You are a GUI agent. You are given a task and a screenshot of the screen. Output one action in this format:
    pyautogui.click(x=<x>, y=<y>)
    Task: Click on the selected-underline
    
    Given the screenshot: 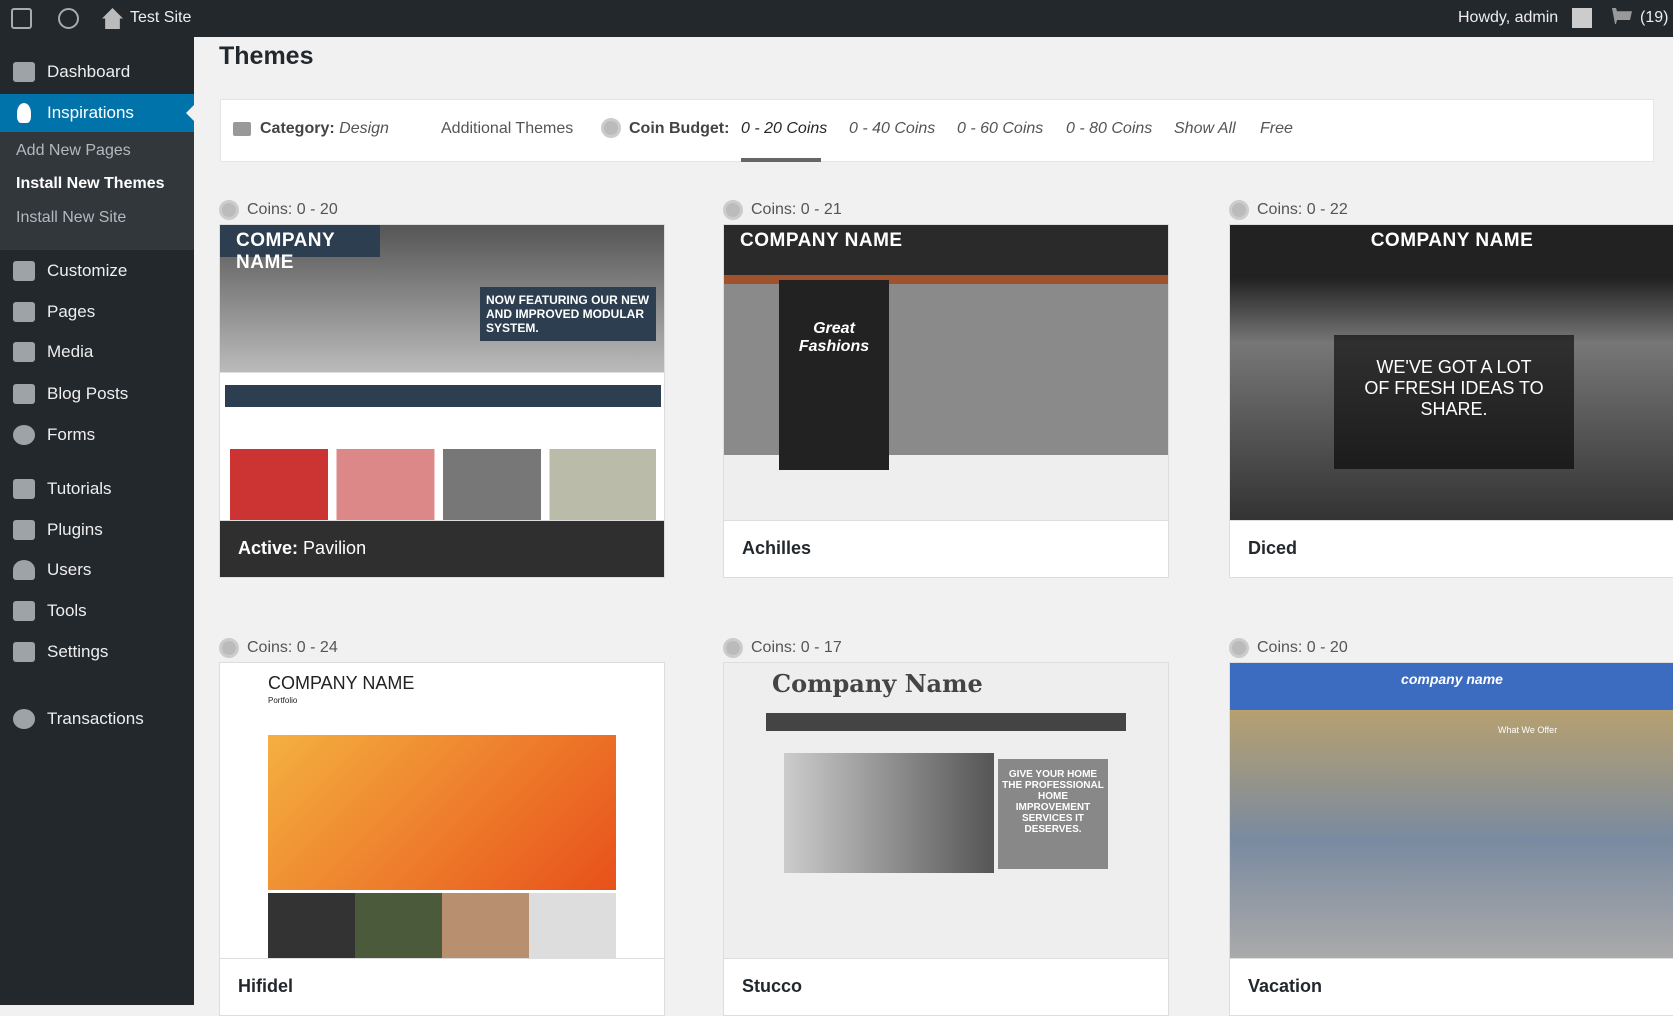 What is the action you would take?
    pyautogui.click(x=781, y=160)
    